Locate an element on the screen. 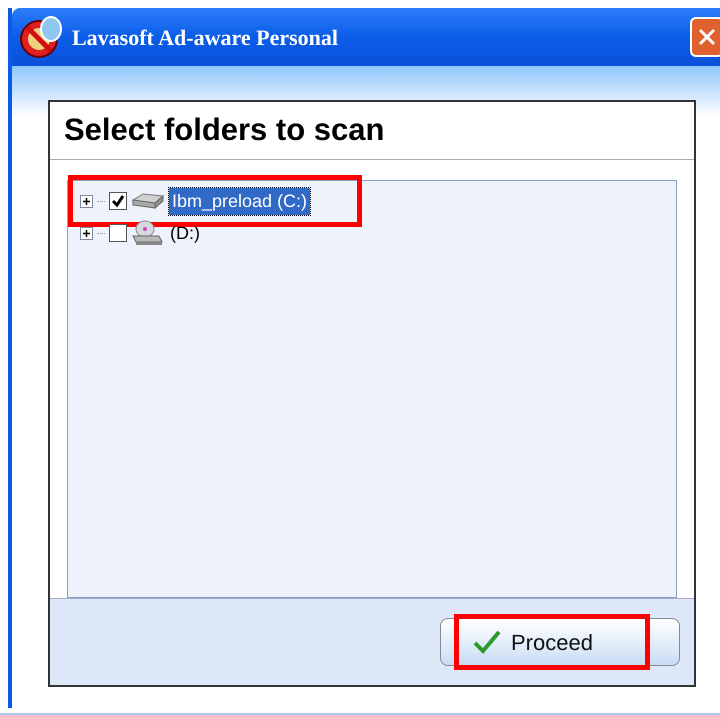  window-title: Lavasoft Ad-aware Personal is located at coordinates (206, 38).